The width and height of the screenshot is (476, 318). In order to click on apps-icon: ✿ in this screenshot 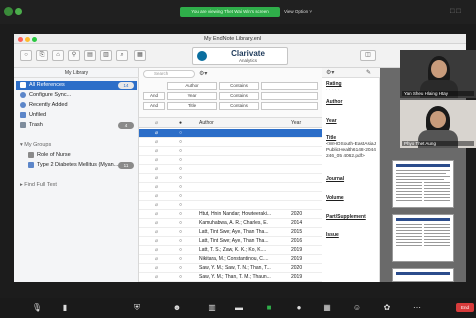, I will do `click(387, 307)`.